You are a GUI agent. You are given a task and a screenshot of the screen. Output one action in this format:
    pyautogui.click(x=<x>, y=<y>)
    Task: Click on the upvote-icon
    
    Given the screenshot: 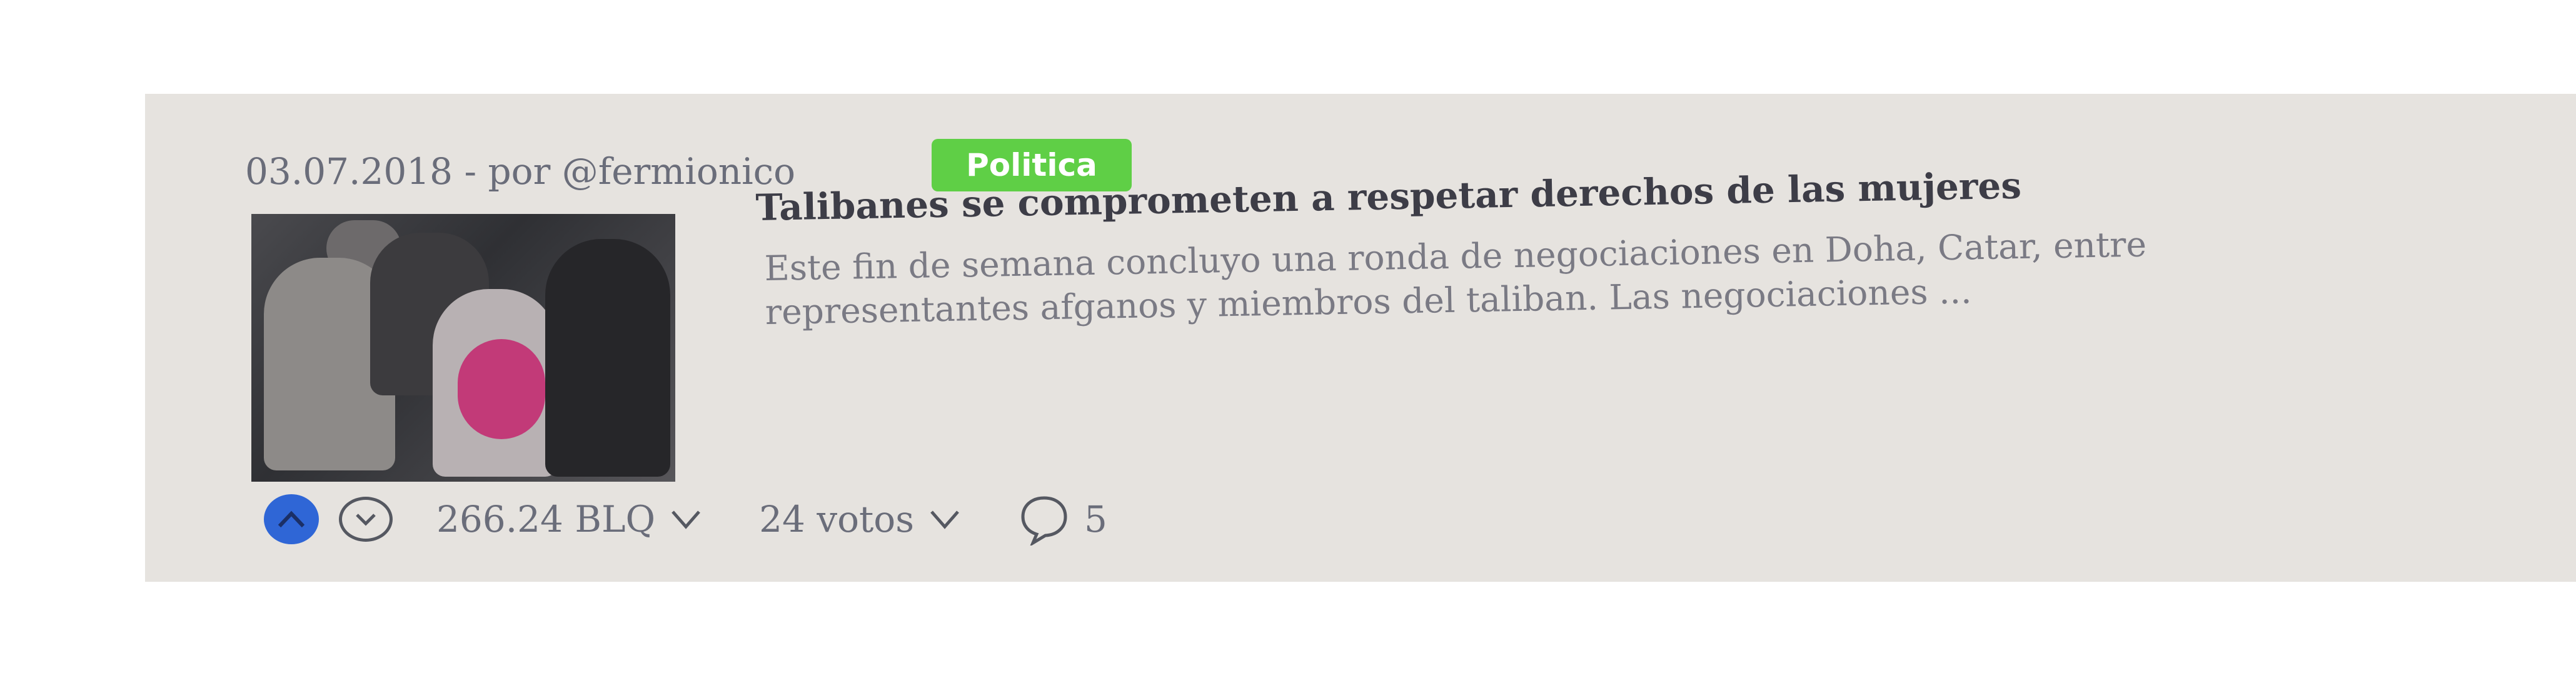 What is the action you would take?
    pyautogui.click(x=291, y=519)
    